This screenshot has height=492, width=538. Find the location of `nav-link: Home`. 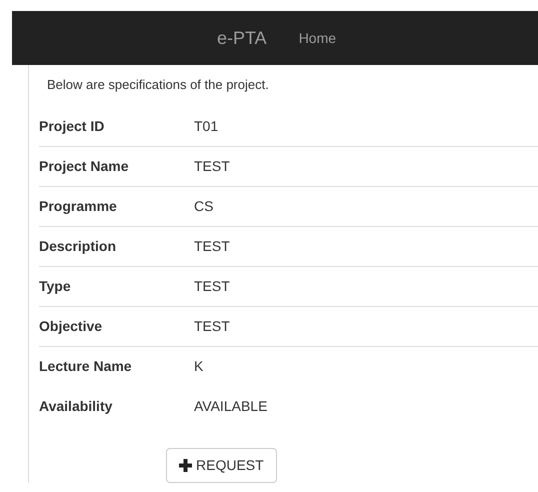

nav-link: Home is located at coordinates (317, 38).